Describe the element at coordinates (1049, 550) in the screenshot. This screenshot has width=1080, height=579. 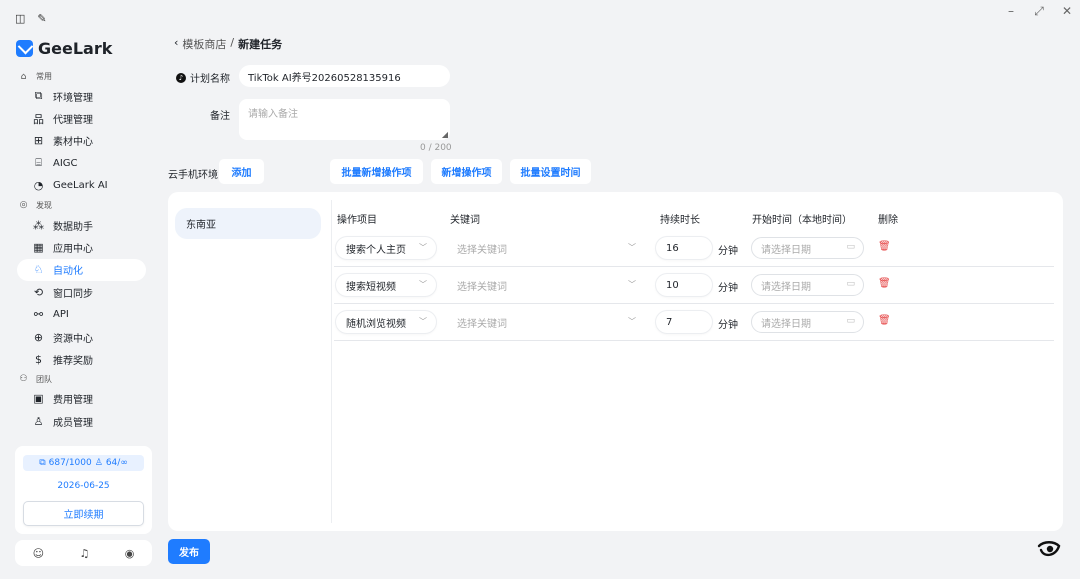
I see `geelark-eye-icon` at that location.